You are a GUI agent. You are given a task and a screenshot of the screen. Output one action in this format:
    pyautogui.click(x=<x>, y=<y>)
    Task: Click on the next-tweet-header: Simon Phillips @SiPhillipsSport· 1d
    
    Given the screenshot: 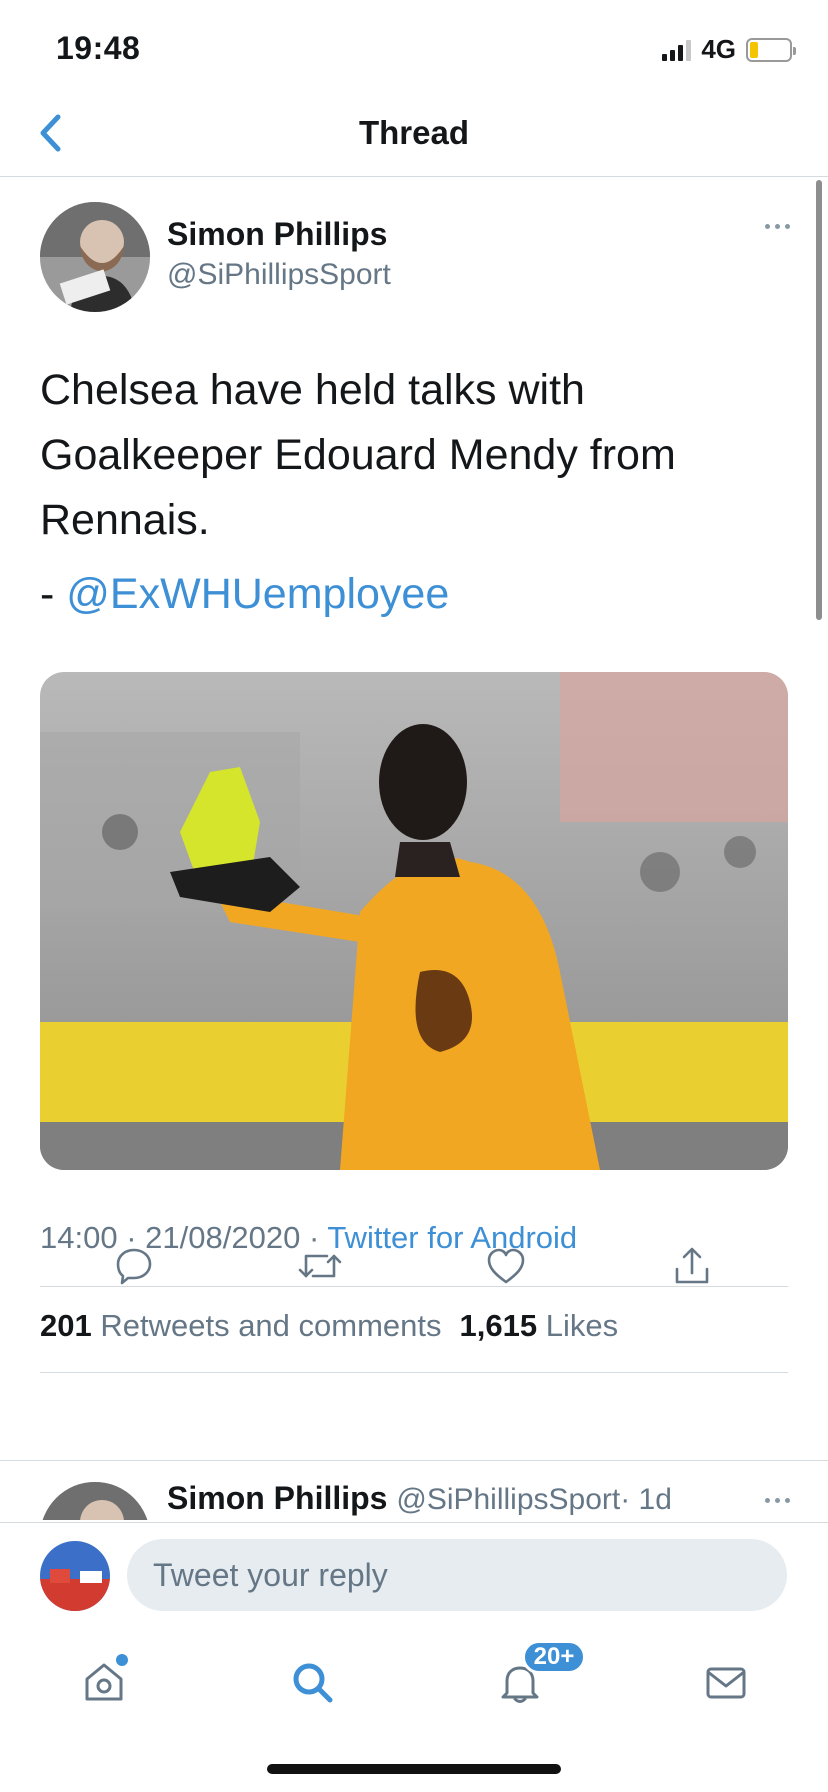 What is the action you would take?
    pyautogui.click(x=419, y=1498)
    